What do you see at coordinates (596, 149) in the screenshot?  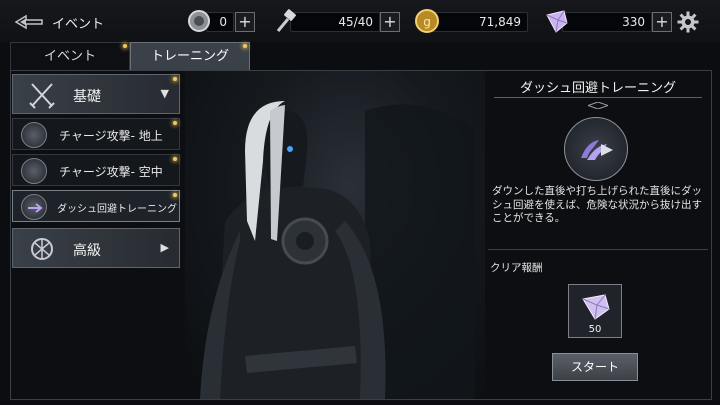 I see `dash-evade-icon` at bounding box center [596, 149].